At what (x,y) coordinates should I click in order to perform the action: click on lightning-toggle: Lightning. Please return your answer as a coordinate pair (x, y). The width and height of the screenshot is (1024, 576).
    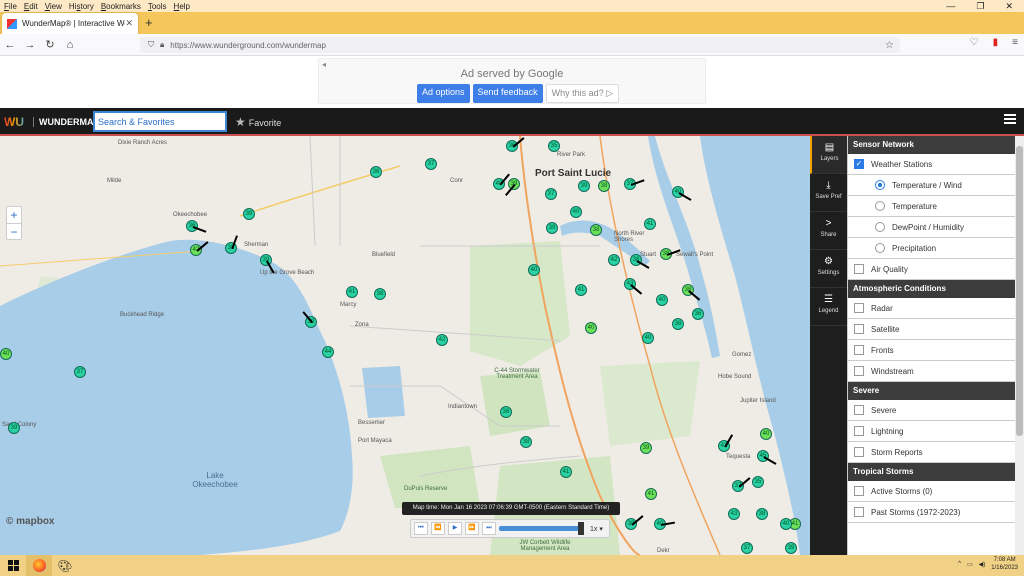
    Looking at the image, I should click on (931, 431).